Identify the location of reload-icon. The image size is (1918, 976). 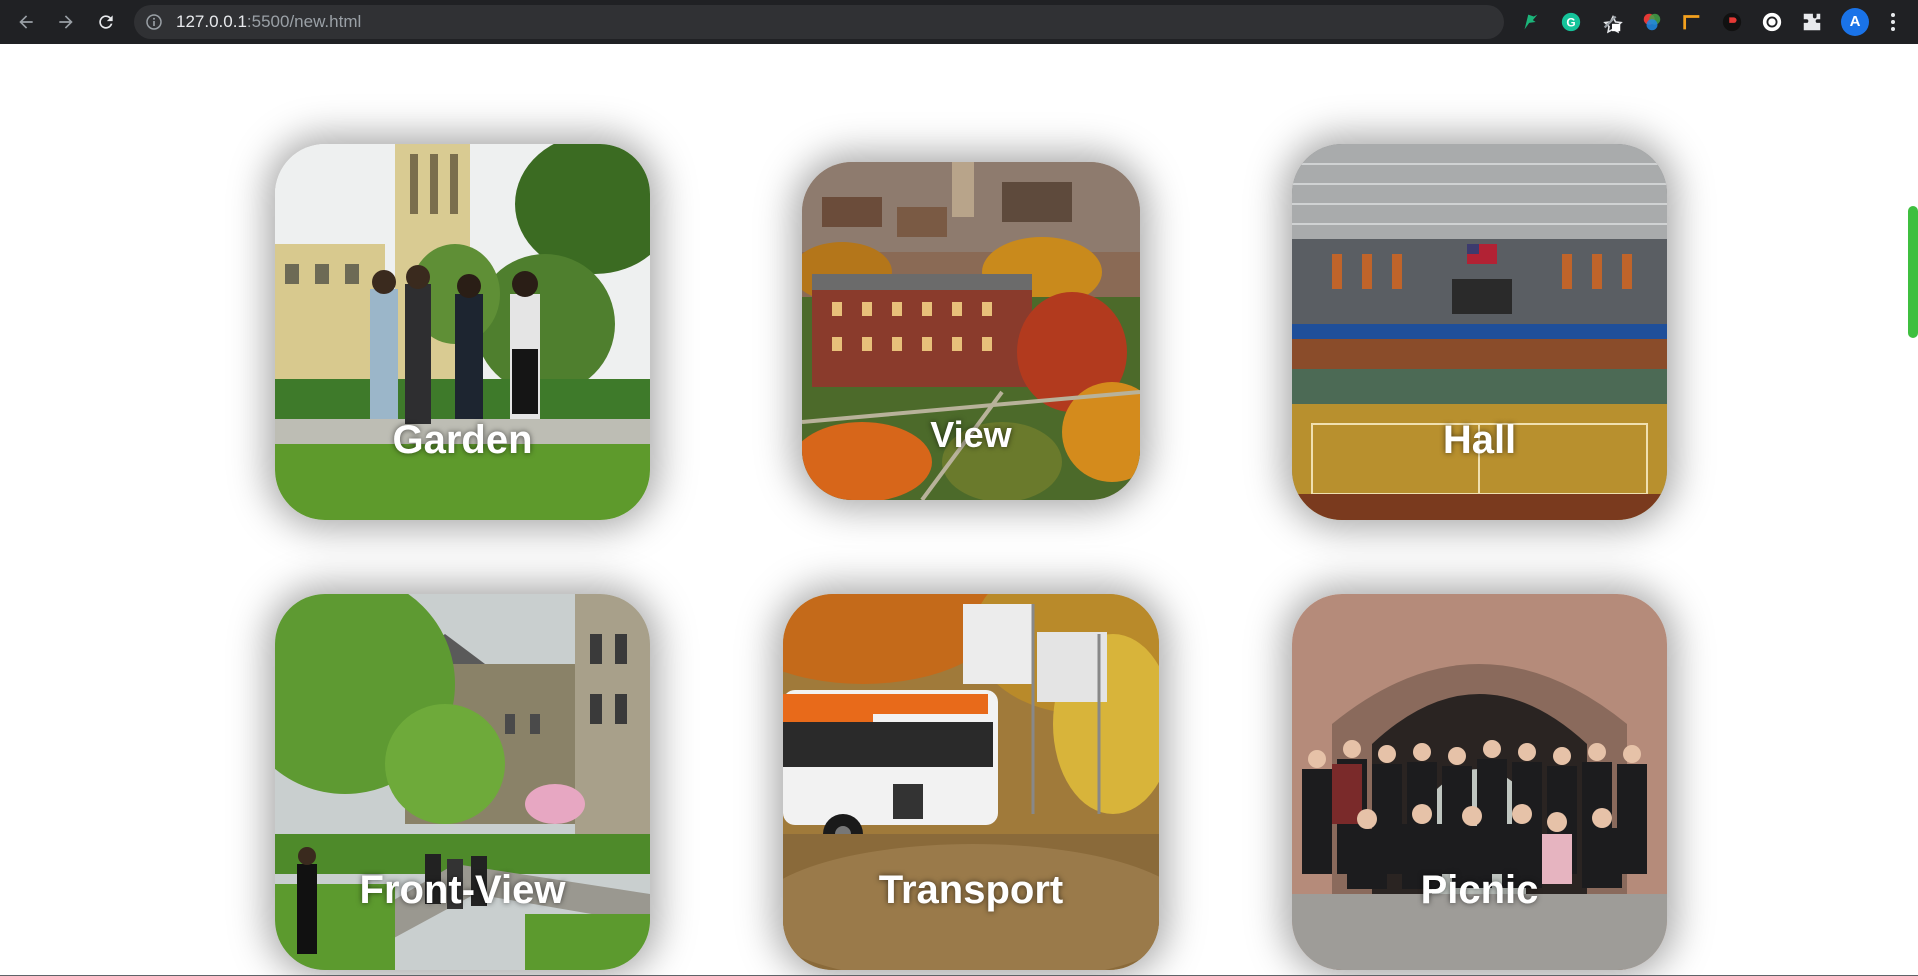
(106, 22).